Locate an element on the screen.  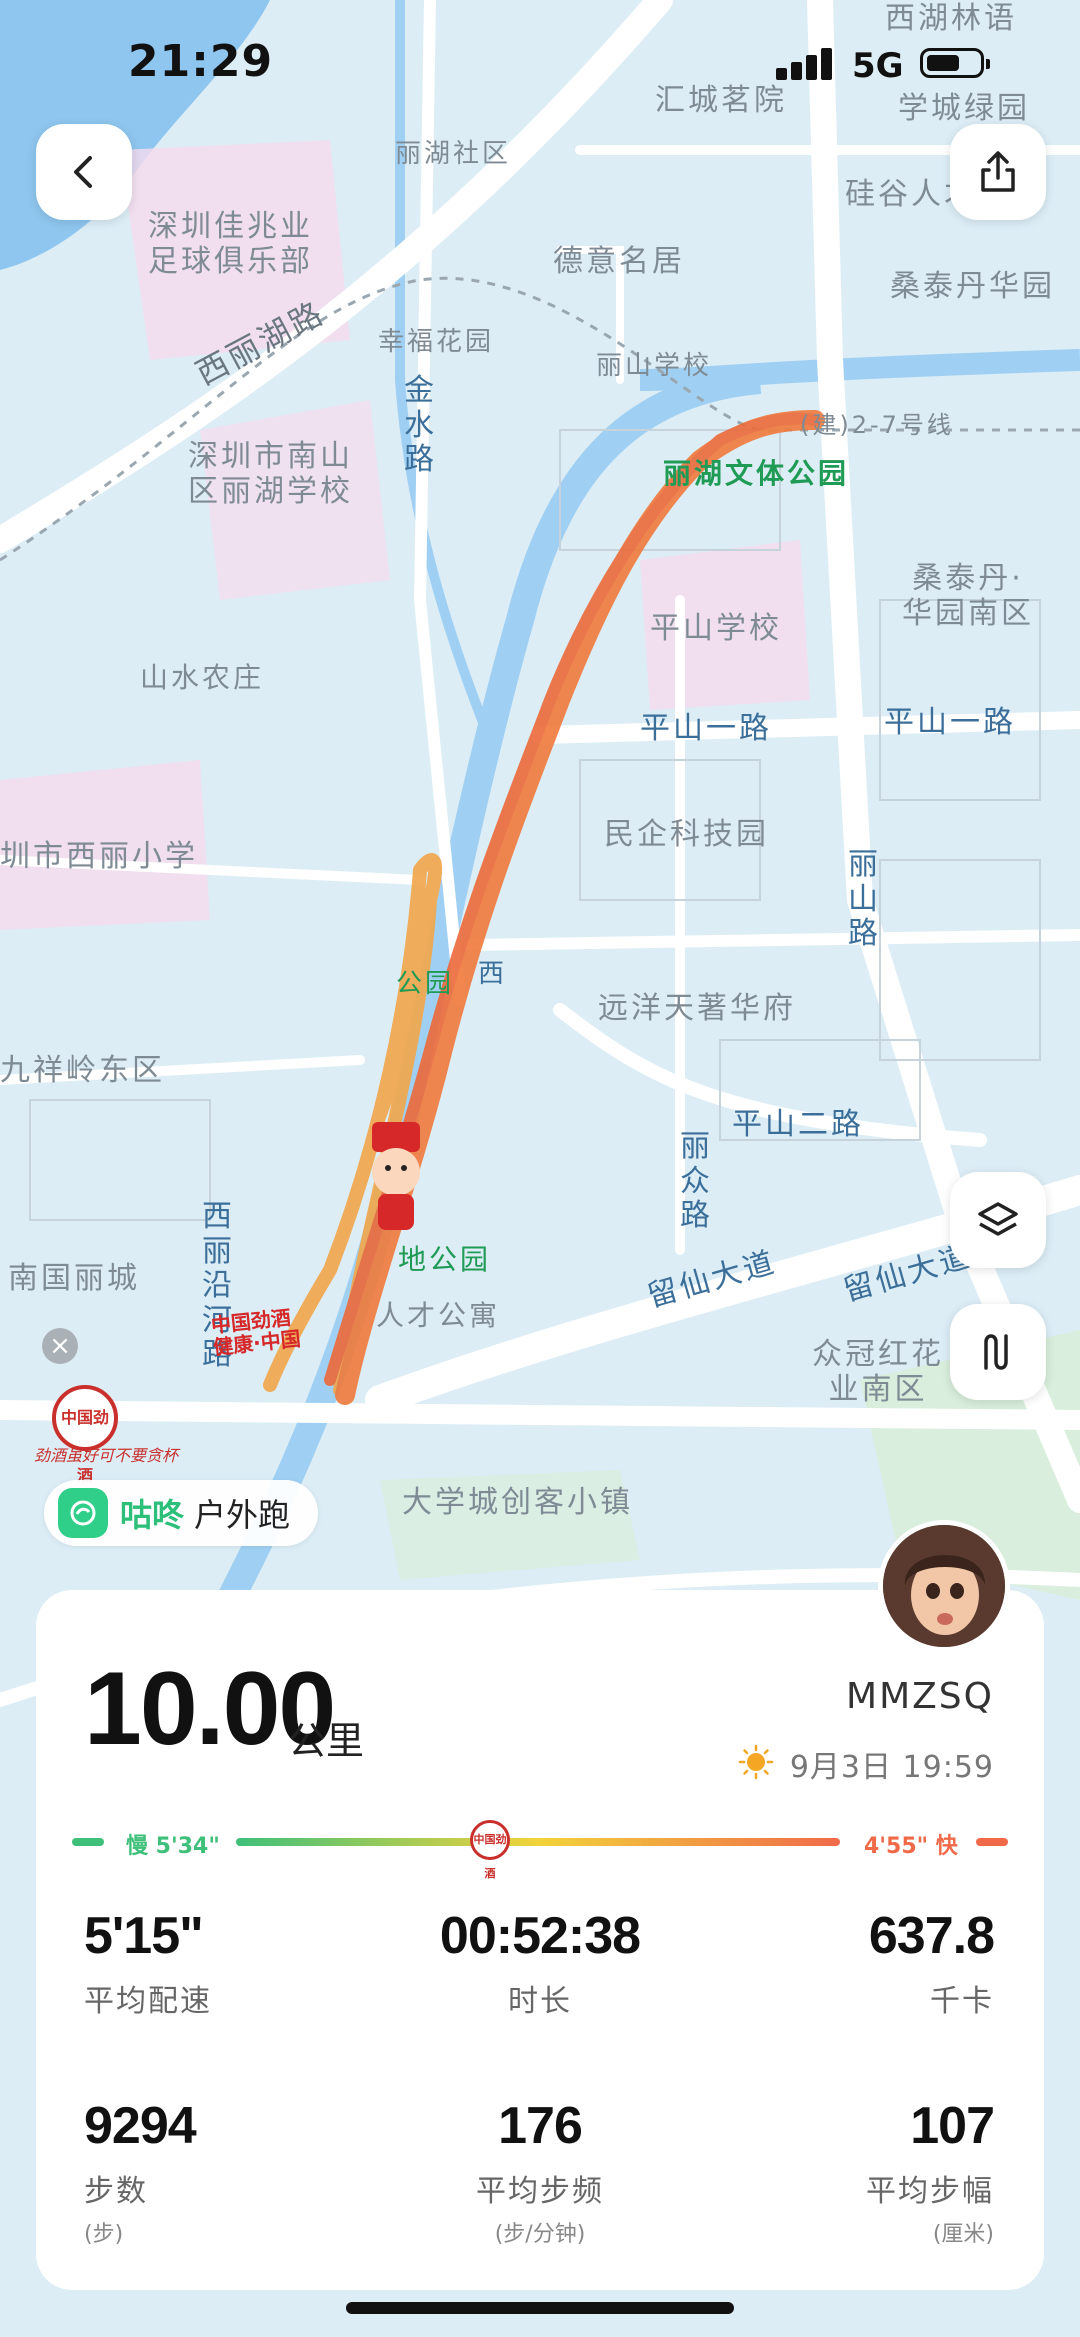
workout-datetime: 9月3日 19:59 is located at coordinates (891, 1767).